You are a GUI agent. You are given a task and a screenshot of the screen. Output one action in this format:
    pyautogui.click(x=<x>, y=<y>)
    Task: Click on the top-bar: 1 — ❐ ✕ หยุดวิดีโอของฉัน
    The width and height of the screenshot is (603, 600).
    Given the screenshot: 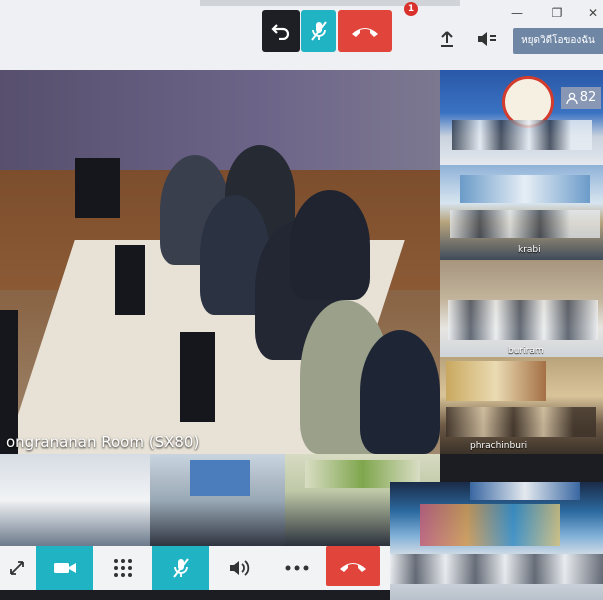 What is the action you would take?
    pyautogui.click(x=301, y=35)
    